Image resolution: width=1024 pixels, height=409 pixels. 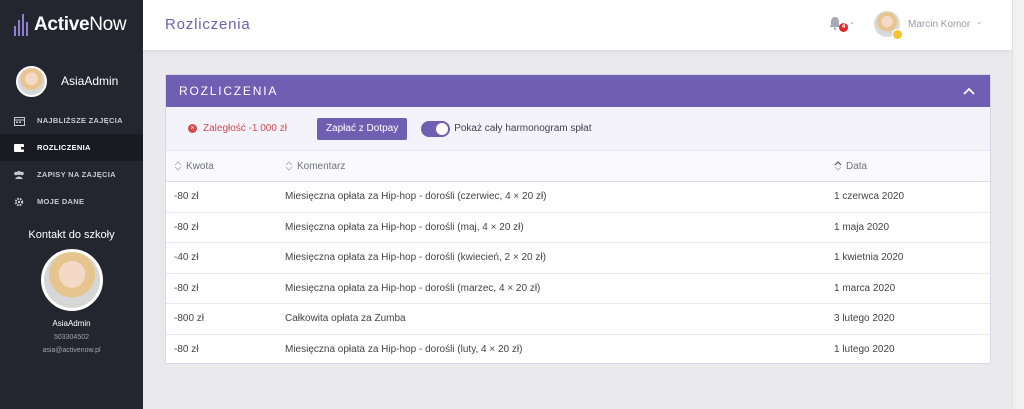 What do you see at coordinates (554, 166) in the screenshot?
I see `column-header-komentarz: Komentarz` at bounding box center [554, 166].